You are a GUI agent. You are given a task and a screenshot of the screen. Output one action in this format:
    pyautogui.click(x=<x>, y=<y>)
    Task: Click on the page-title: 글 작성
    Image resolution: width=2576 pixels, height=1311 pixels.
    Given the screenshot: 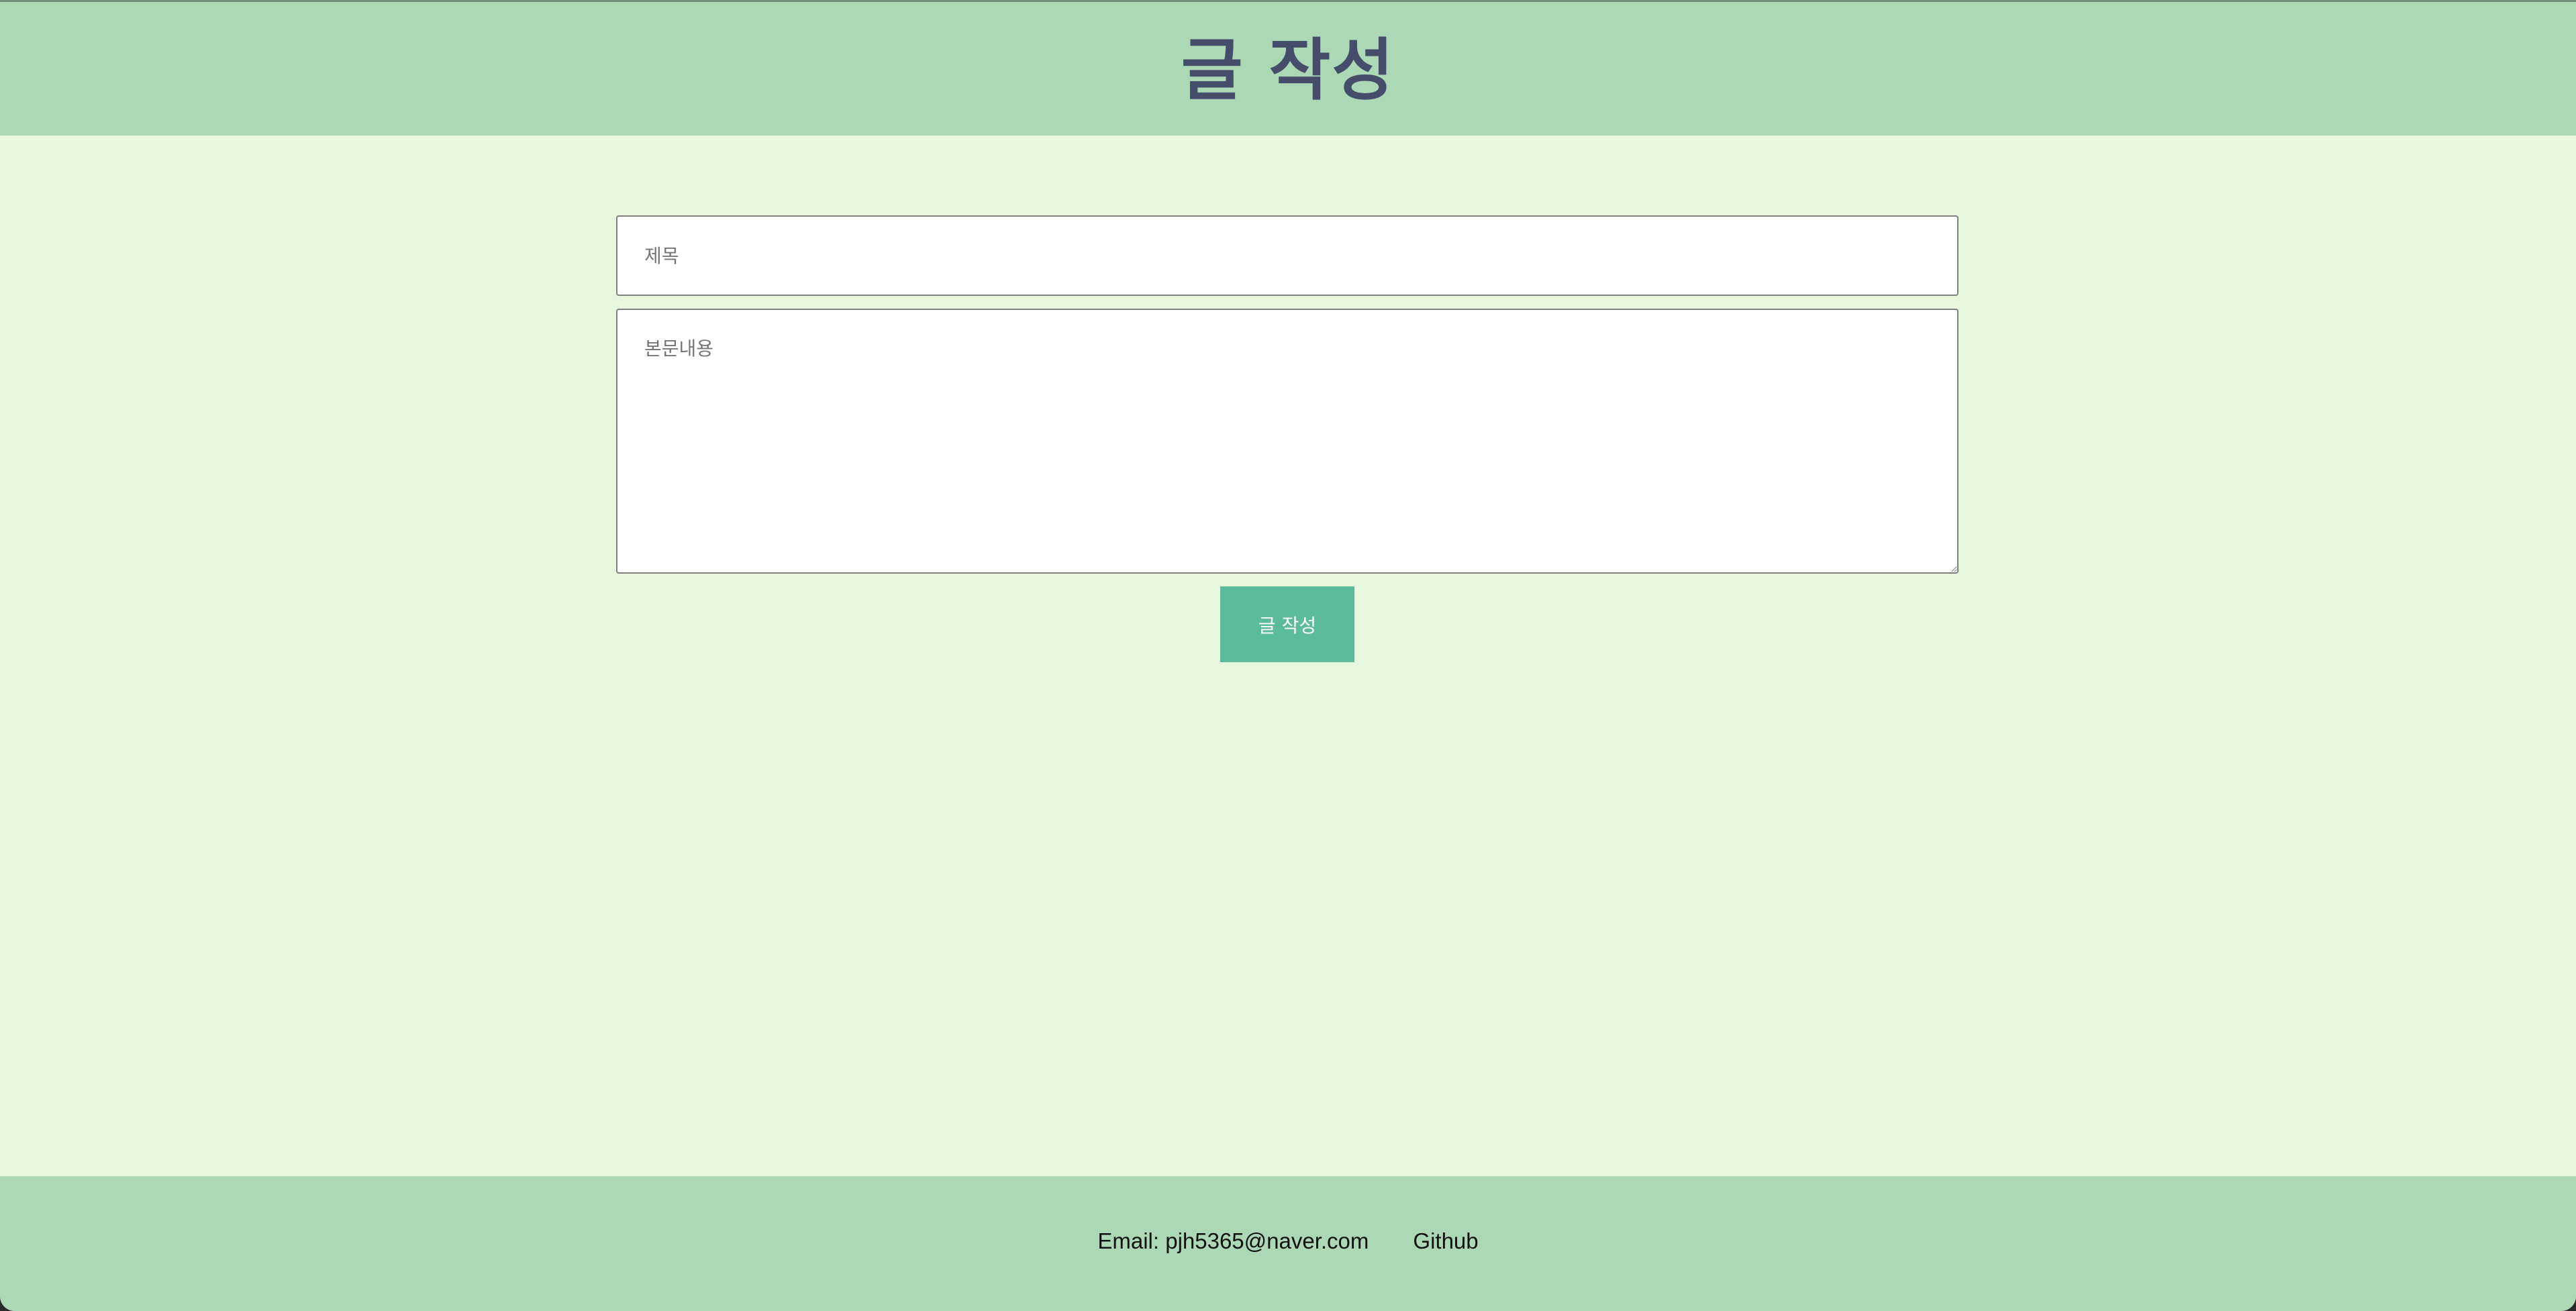 What is the action you would take?
    pyautogui.click(x=1288, y=70)
    